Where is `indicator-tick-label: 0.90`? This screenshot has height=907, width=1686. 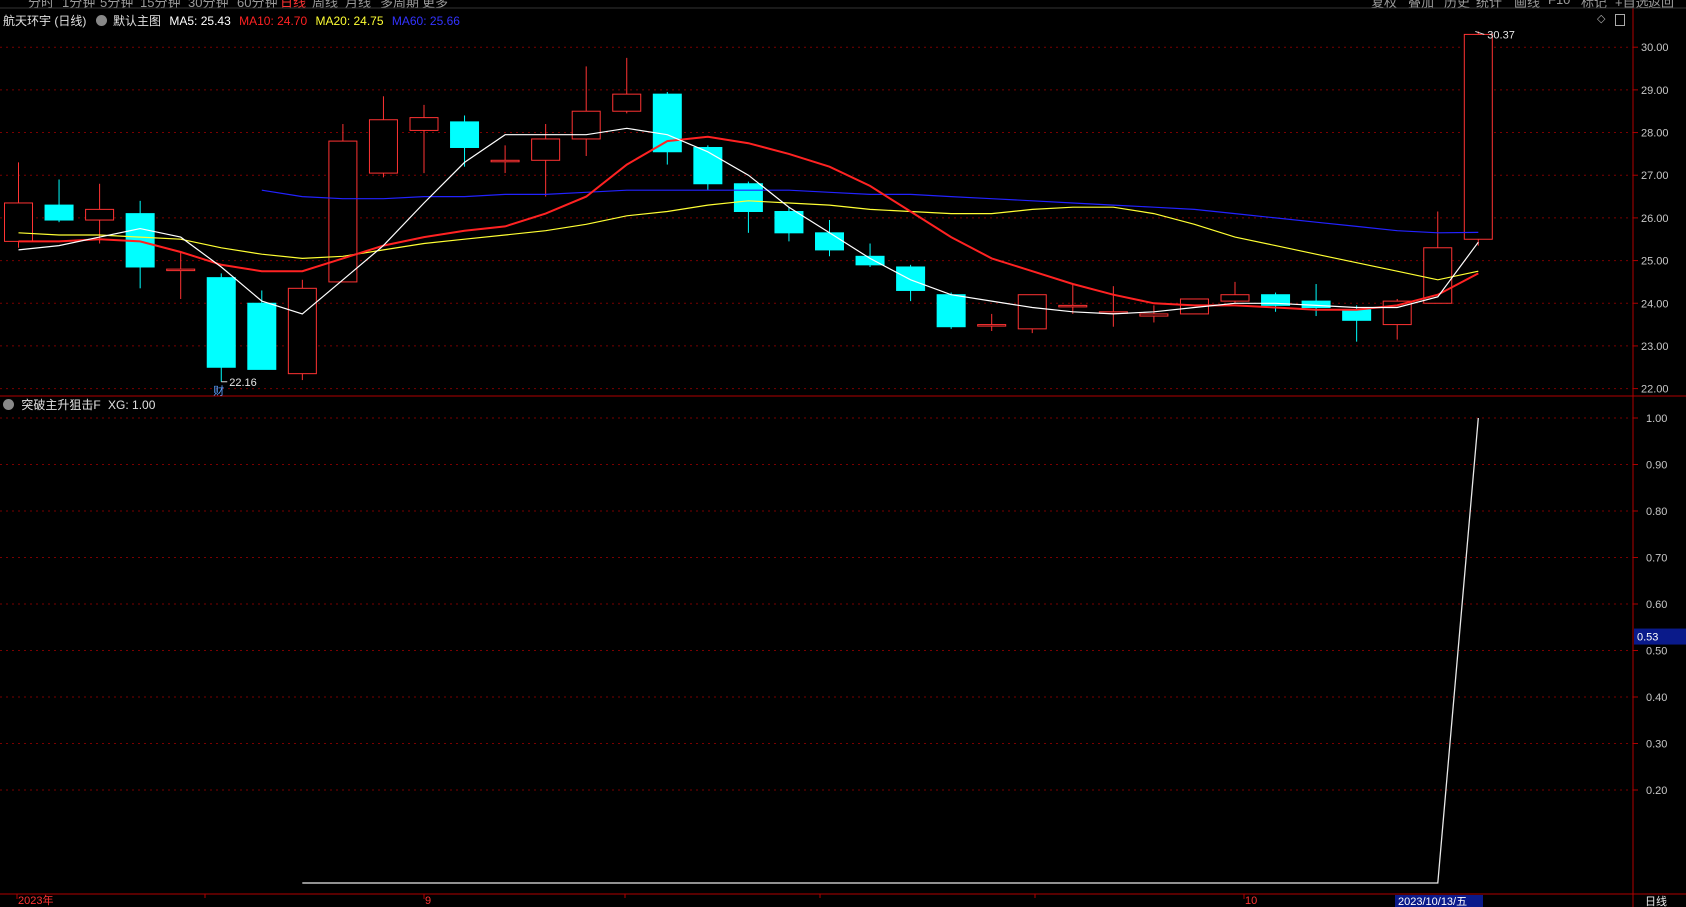
indicator-tick-label: 0.90 is located at coordinates (1656, 466).